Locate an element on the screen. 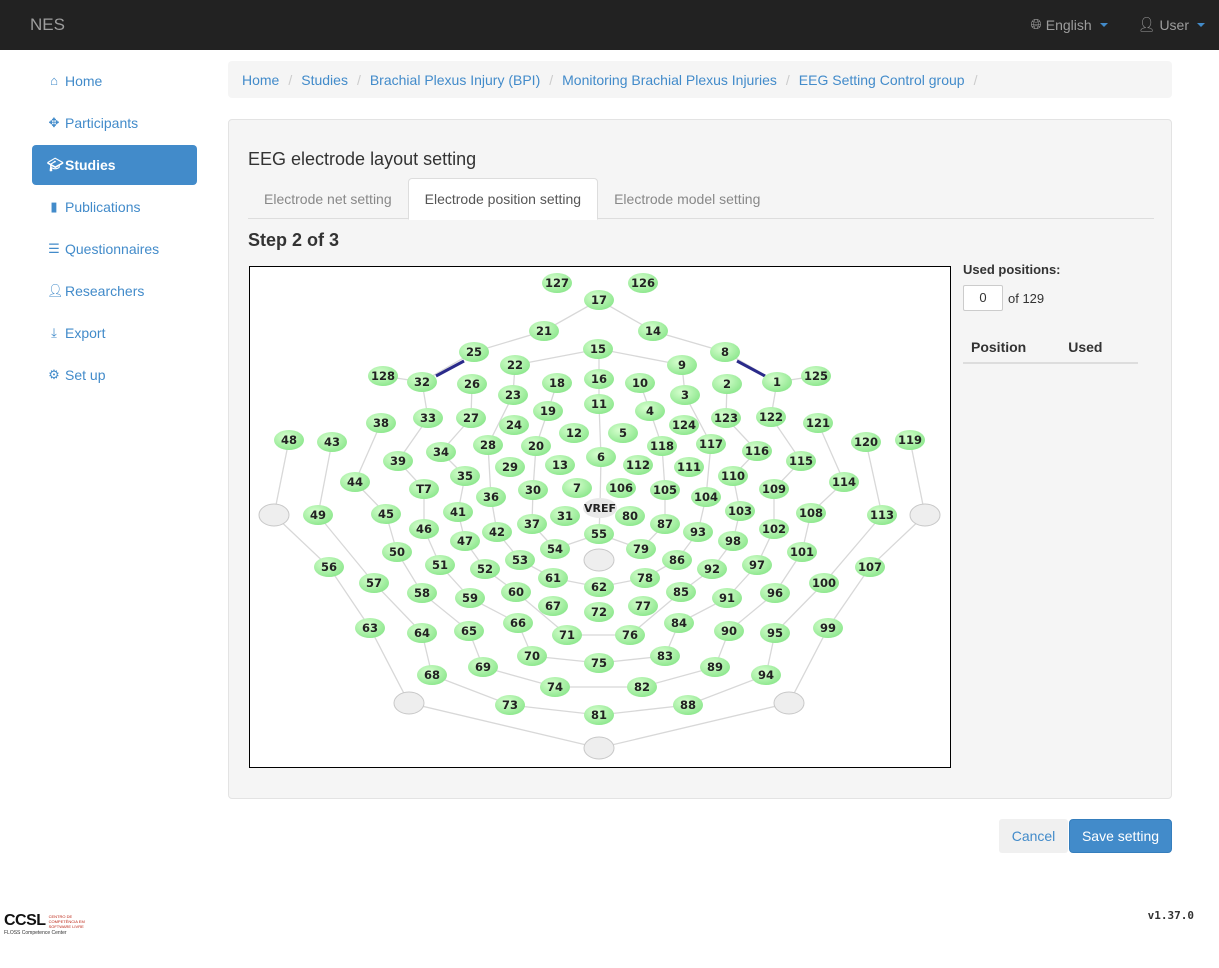  electrode-68: 68 is located at coordinates (432, 675).